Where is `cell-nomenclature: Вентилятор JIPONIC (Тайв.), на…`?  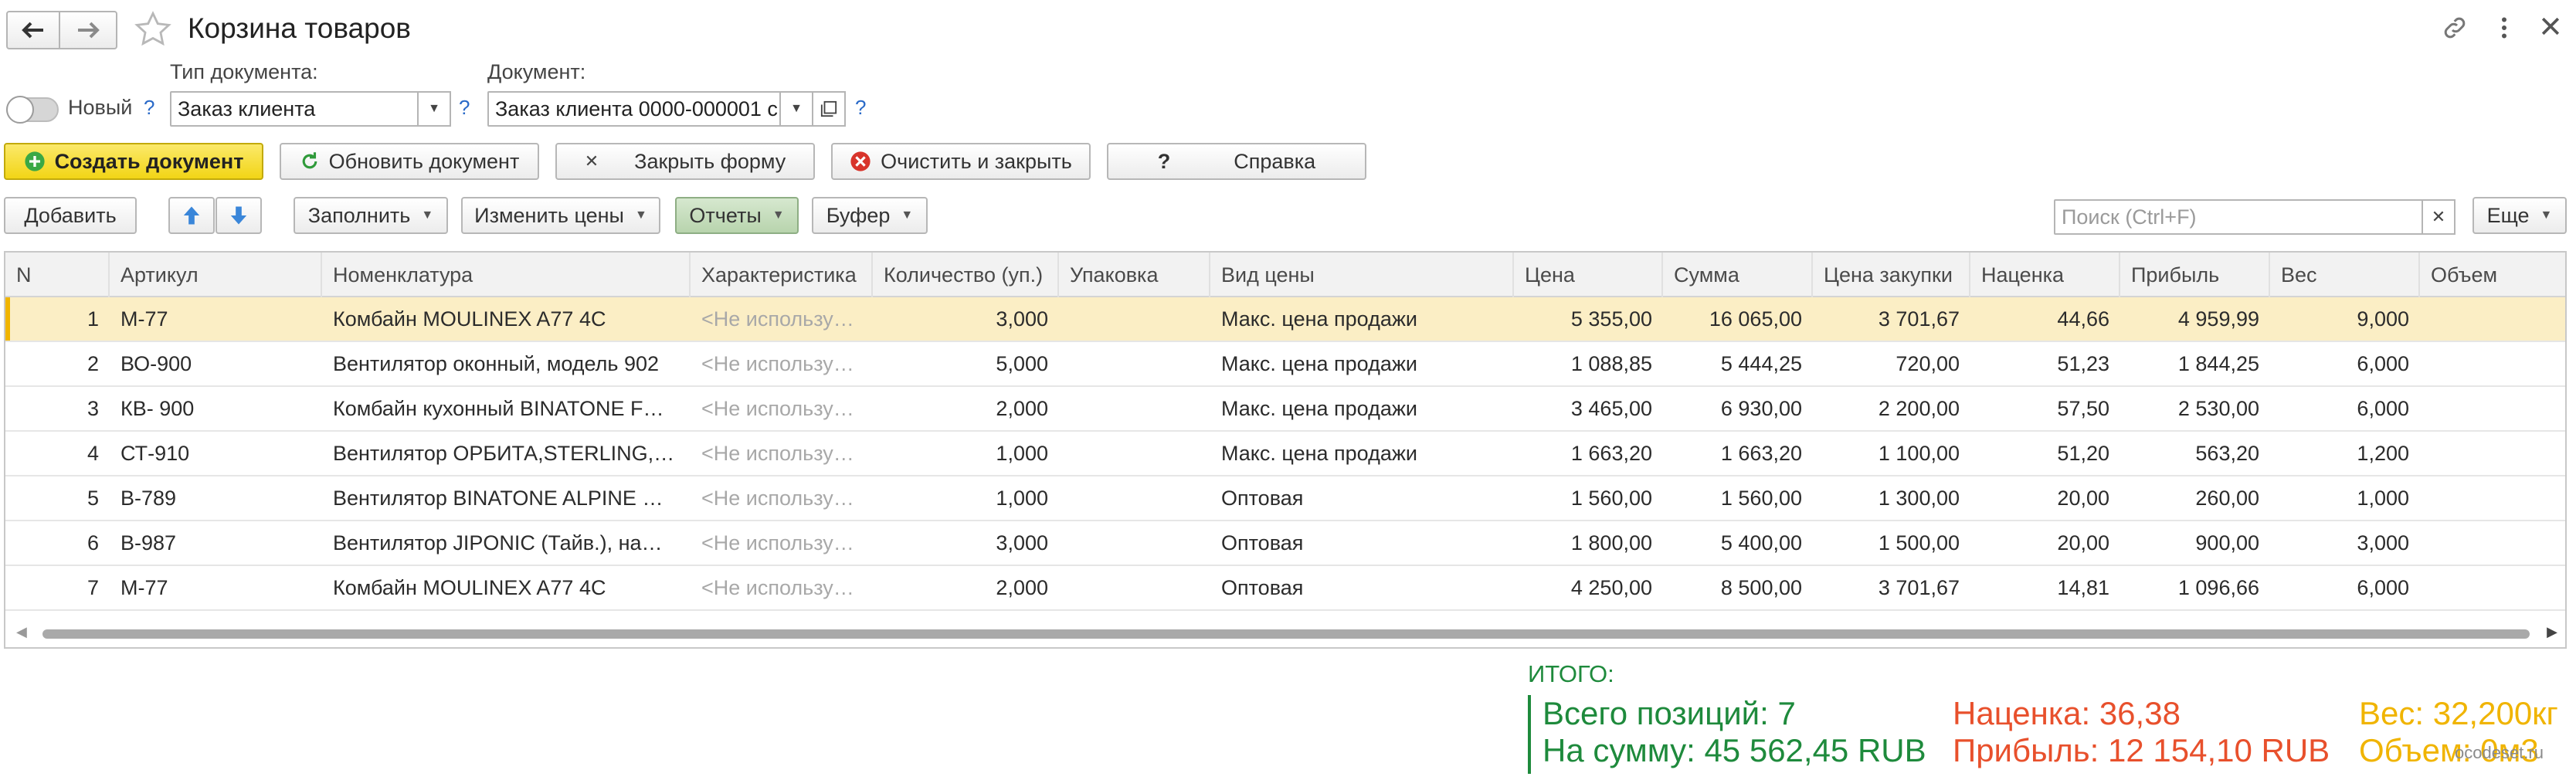
cell-nomenclature: Вентилятор JIPONIC (Тайв.), на… is located at coordinates (498, 542).